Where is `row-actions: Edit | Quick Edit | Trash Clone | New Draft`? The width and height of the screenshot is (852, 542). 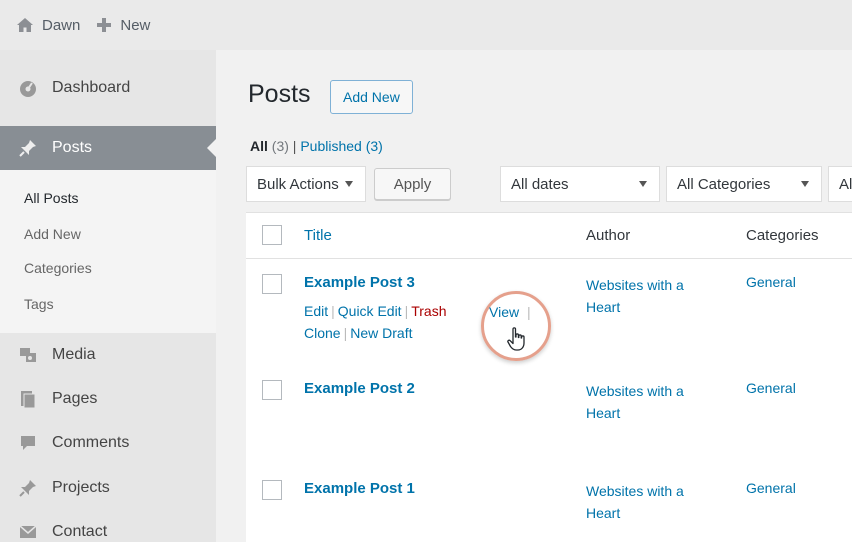 row-actions: Edit | Quick Edit | Trash Clone | New Draft is located at coordinates (375, 322).